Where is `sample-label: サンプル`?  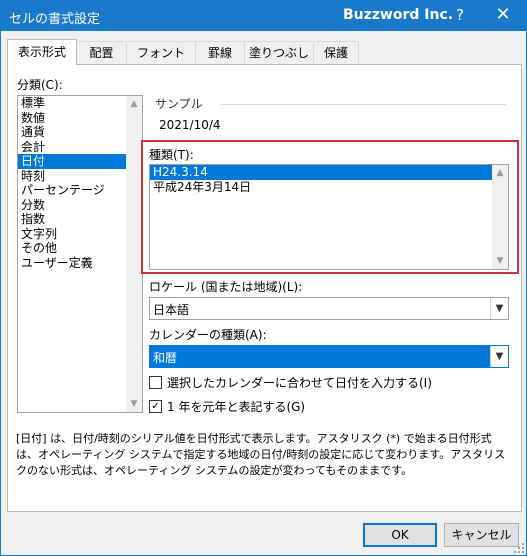 sample-label: サンプル is located at coordinates (179, 104).